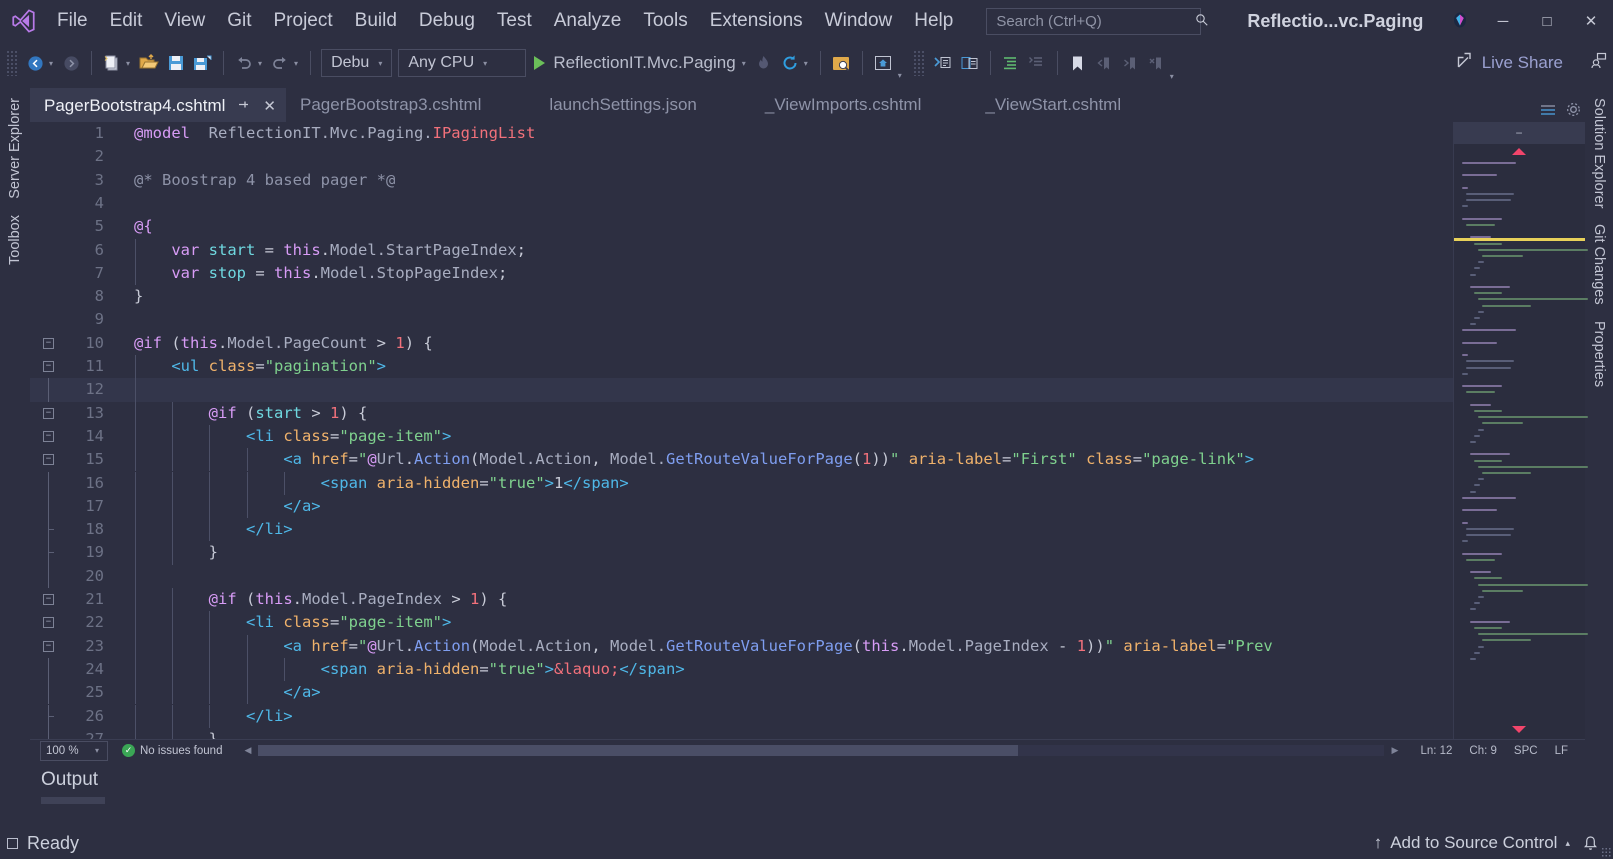 The width and height of the screenshot is (1613, 859). I want to click on code-text: @if (this.Model.PageCount > 1) {, so click(283, 343).